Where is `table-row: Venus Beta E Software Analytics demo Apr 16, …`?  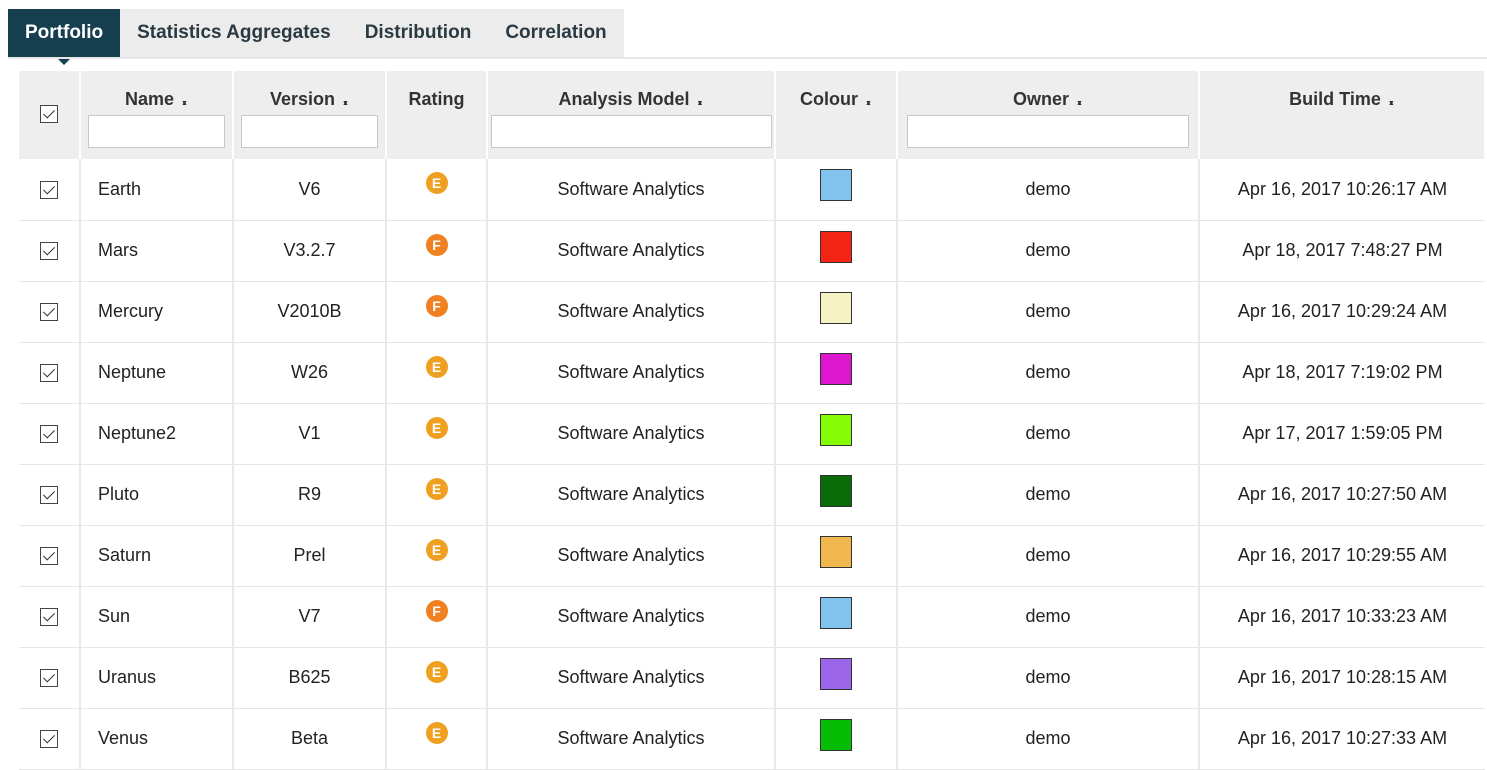
table-row: Venus Beta E Software Analytics demo Apr 16, … is located at coordinates (752, 739).